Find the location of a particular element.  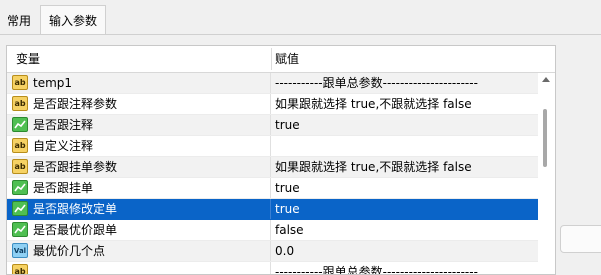

table-row: 是否跟注释 true is located at coordinates (272, 125).